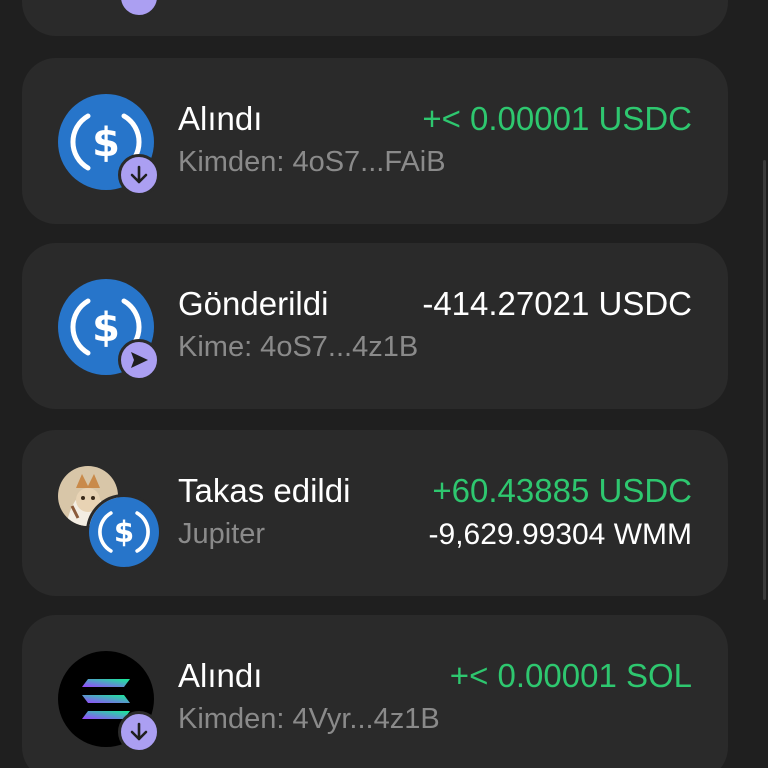 The height and width of the screenshot is (768, 768). What do you see at coordinates (560, 534) in the screenshot?
I see `transaction-amount-secondary: -9,629.99304 WMM` at bounding box center [560, 534].